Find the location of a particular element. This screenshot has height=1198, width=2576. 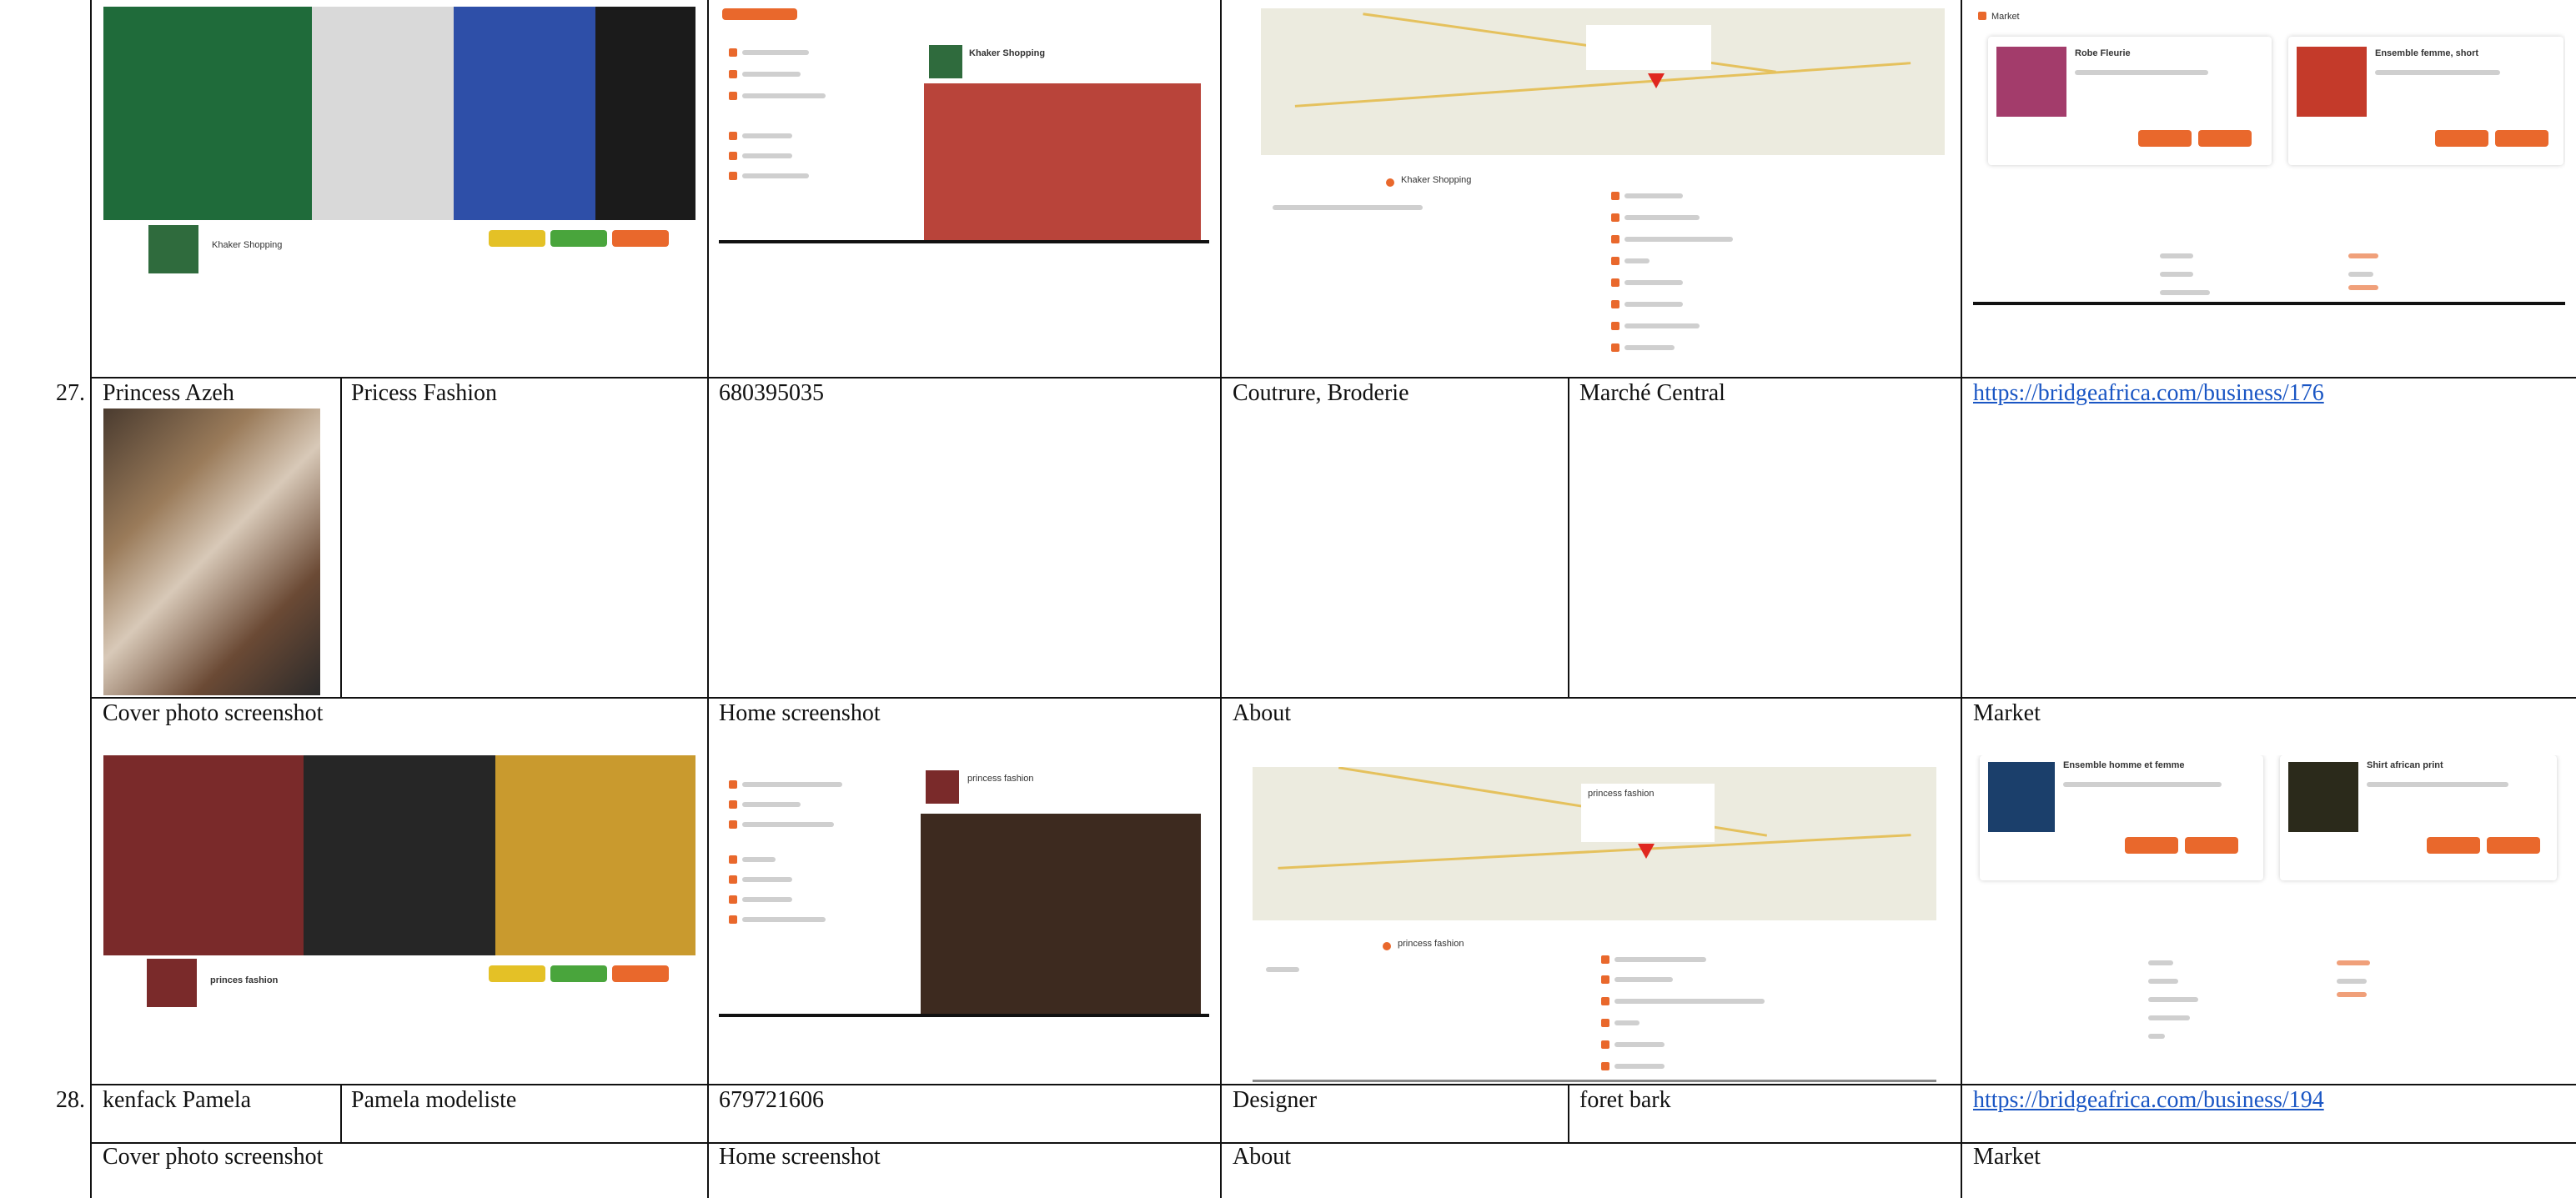

business-category: Coutrure, Broderie is located at coordinates (1321, 393).